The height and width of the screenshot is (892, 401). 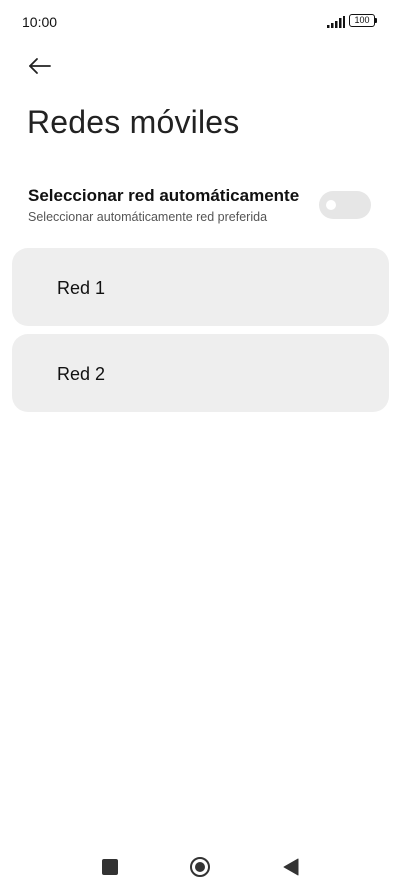 I want to click on recents-square-icon, so click(x=110, y=867).